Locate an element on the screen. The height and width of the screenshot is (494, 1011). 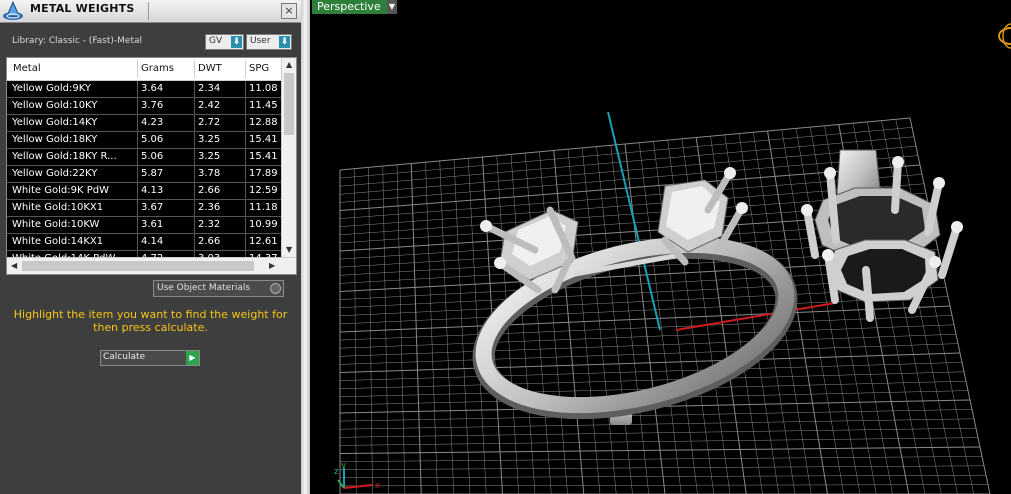
column-header-grams: Grams is located at coordinates (157, 68).